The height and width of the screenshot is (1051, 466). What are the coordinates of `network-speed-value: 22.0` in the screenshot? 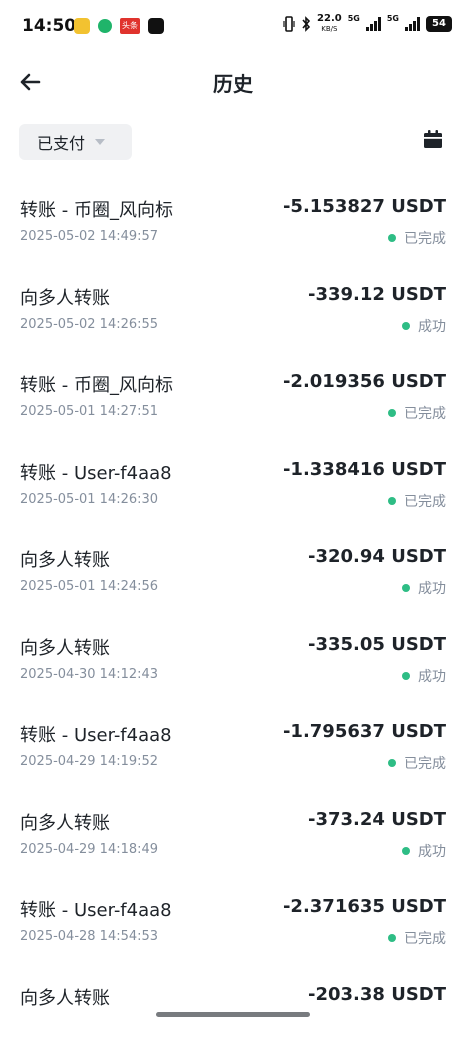 It's located at (329, 18).